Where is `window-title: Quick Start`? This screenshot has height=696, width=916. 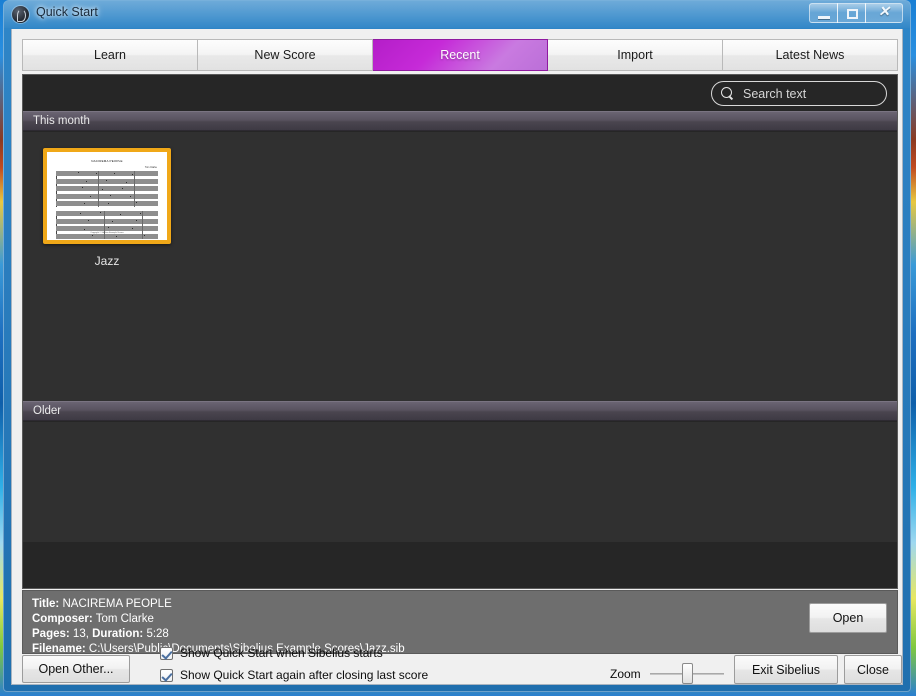 window-title: Quick Start is located at coordinates (67, 12).